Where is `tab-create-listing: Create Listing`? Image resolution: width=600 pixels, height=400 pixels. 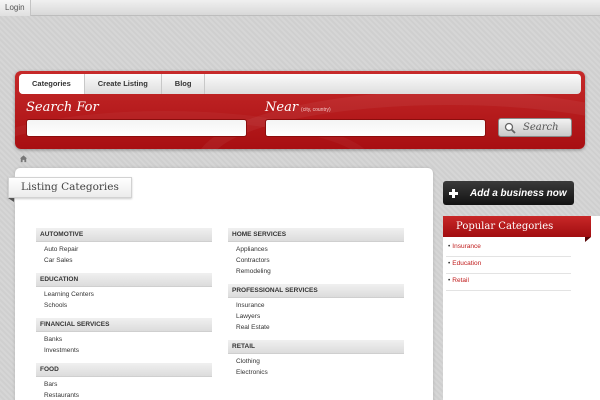
tab-create-listing: Create Listing is located at coordinates (123, 84).